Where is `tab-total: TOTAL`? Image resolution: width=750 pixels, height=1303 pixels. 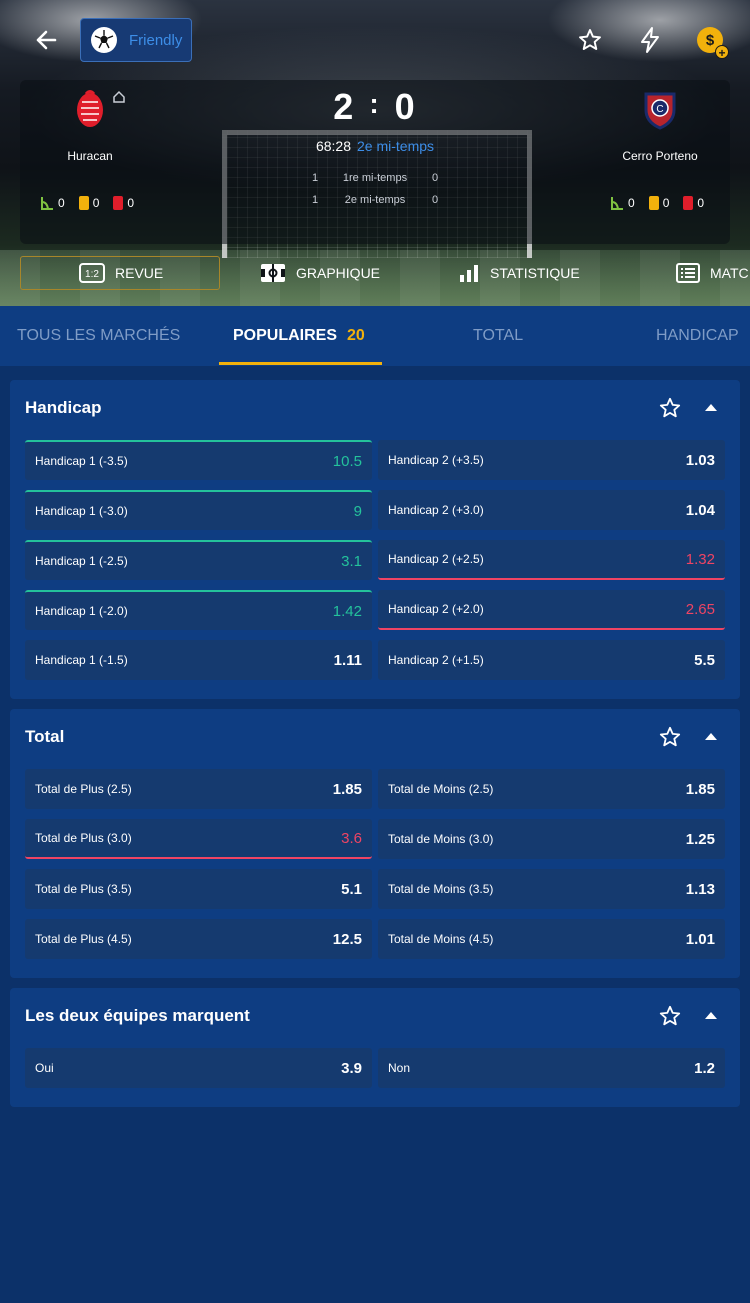 tab-total: TOTAL is located at coordinates (498, 336).